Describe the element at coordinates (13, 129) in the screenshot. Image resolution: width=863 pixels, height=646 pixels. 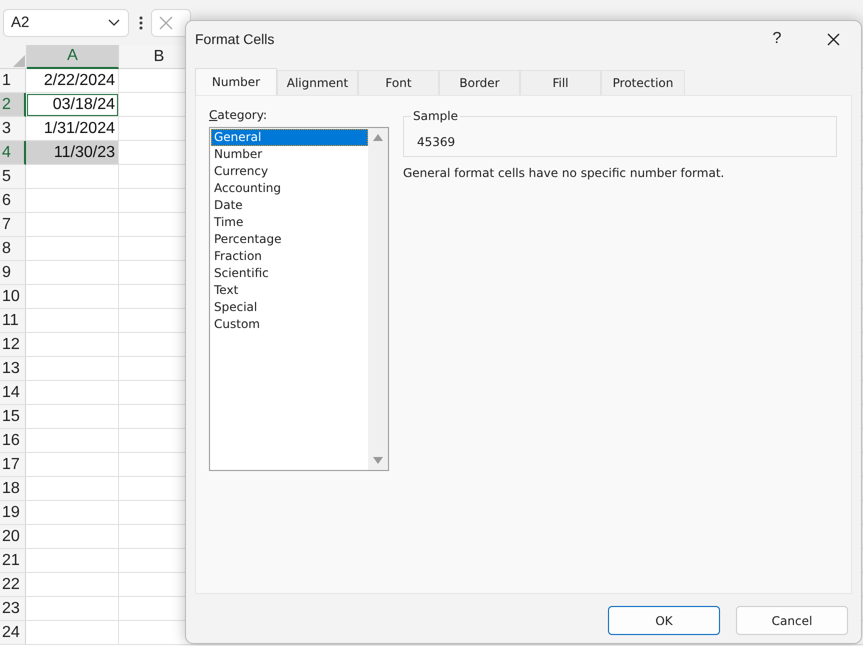
I see `row-header: 3` at that location.